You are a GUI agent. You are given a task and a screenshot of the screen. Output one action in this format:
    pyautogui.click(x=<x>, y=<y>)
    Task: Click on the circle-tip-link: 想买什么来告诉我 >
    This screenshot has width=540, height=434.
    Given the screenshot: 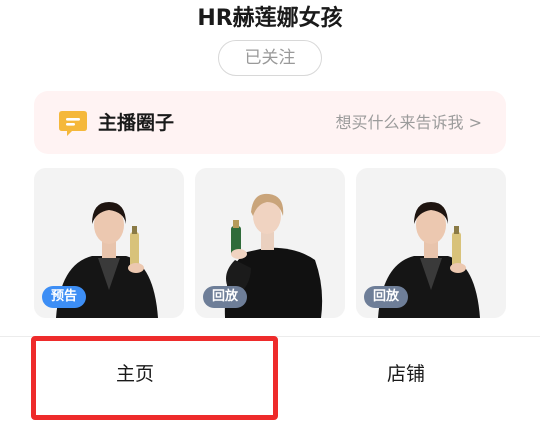 What is the action you would take?
    pyautogui.click(x=409, y=123)
    